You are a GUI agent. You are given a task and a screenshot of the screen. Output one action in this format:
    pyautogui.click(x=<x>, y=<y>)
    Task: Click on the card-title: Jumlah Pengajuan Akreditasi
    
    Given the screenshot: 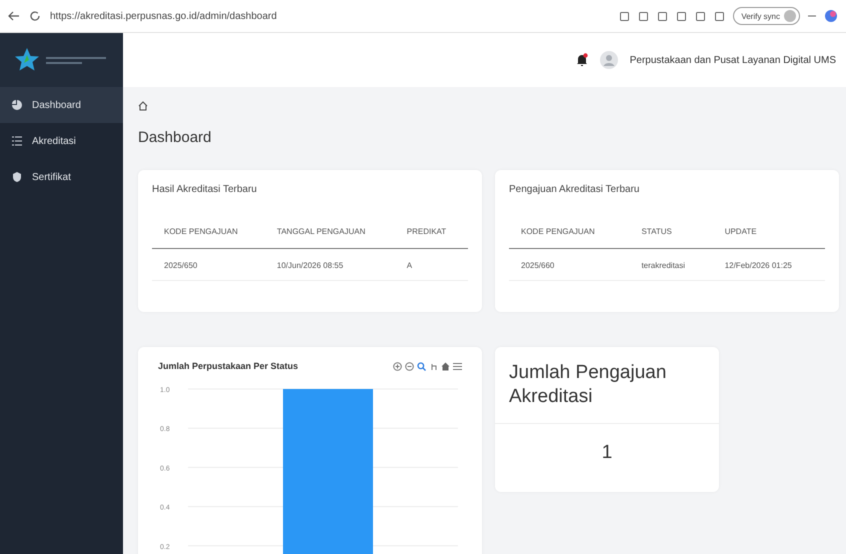 What is the action you would take?
    pyautogui.click(x=607, y=385)
    